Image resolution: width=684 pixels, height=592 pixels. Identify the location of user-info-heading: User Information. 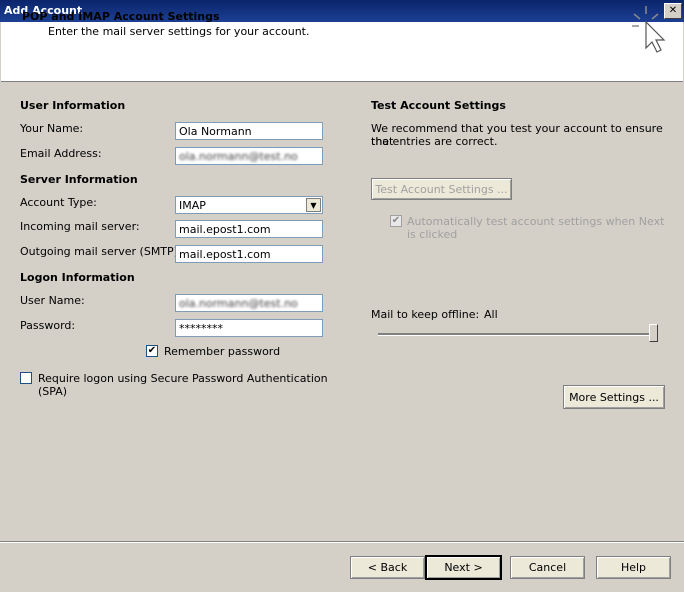
(73, 105).